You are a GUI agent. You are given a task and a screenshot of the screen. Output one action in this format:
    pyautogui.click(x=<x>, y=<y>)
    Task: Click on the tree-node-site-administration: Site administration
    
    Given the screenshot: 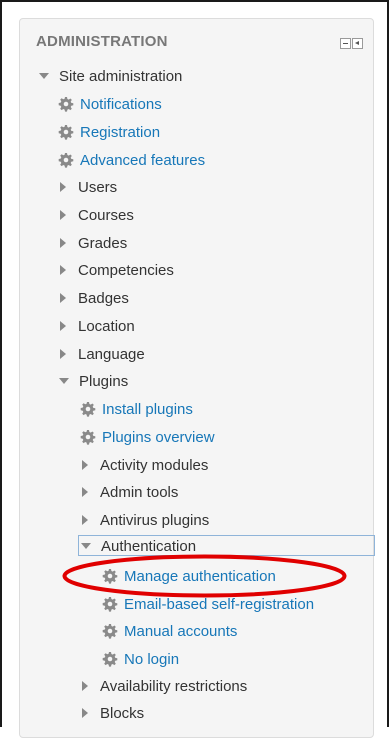 What is the action you would take?
    pyautogui.click(x=110, y=76)
    